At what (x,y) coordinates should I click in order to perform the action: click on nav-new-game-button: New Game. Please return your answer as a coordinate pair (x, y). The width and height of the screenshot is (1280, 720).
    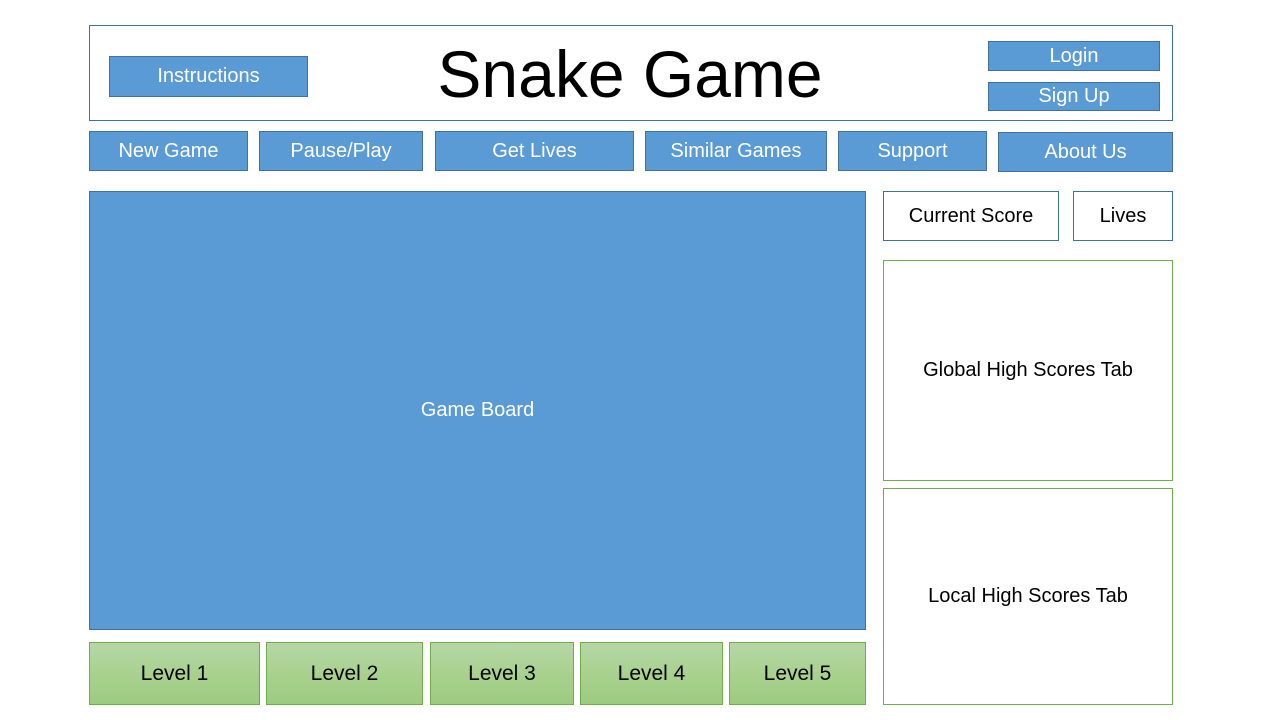
    Looking at the image, I should click on (168, 151).